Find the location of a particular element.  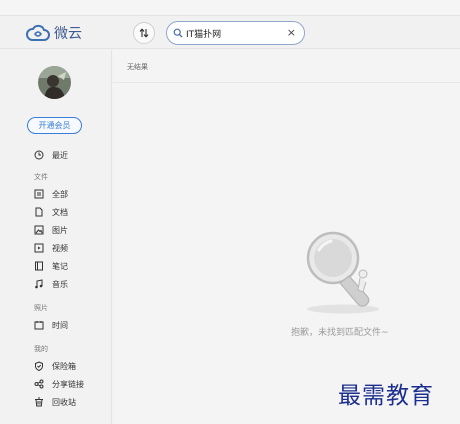

sidebar-item-label: 时间 is located at coordinates (60, 325).